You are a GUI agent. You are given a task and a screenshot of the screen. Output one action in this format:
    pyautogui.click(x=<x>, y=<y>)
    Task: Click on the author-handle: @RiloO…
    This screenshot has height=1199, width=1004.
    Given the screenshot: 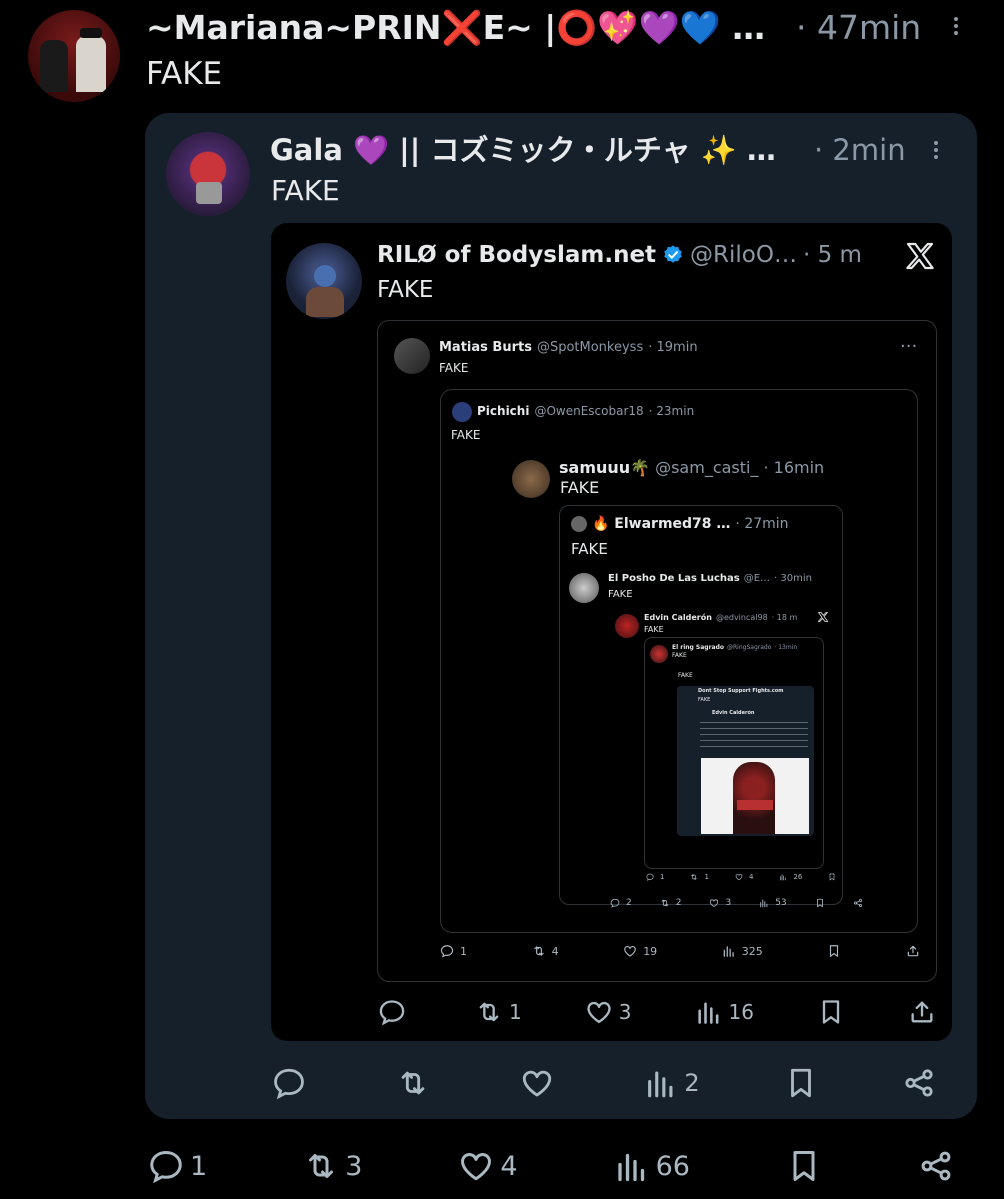 What is the action you would take?
    pyautogui.click(x=743, y=255)
    